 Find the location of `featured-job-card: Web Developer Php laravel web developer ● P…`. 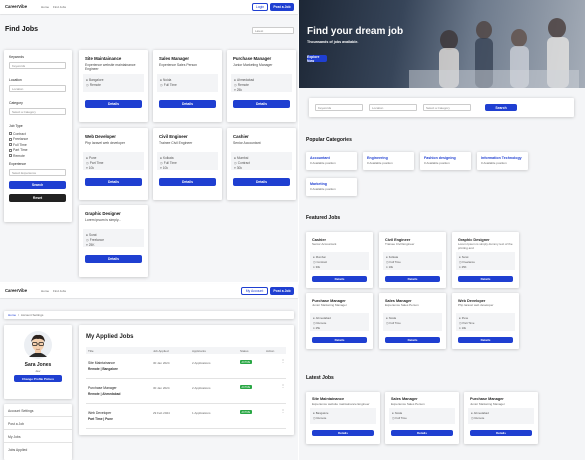

featured-job-card: Web Developer Php laravel web developer ● P… is located at coordinates (485, 321).